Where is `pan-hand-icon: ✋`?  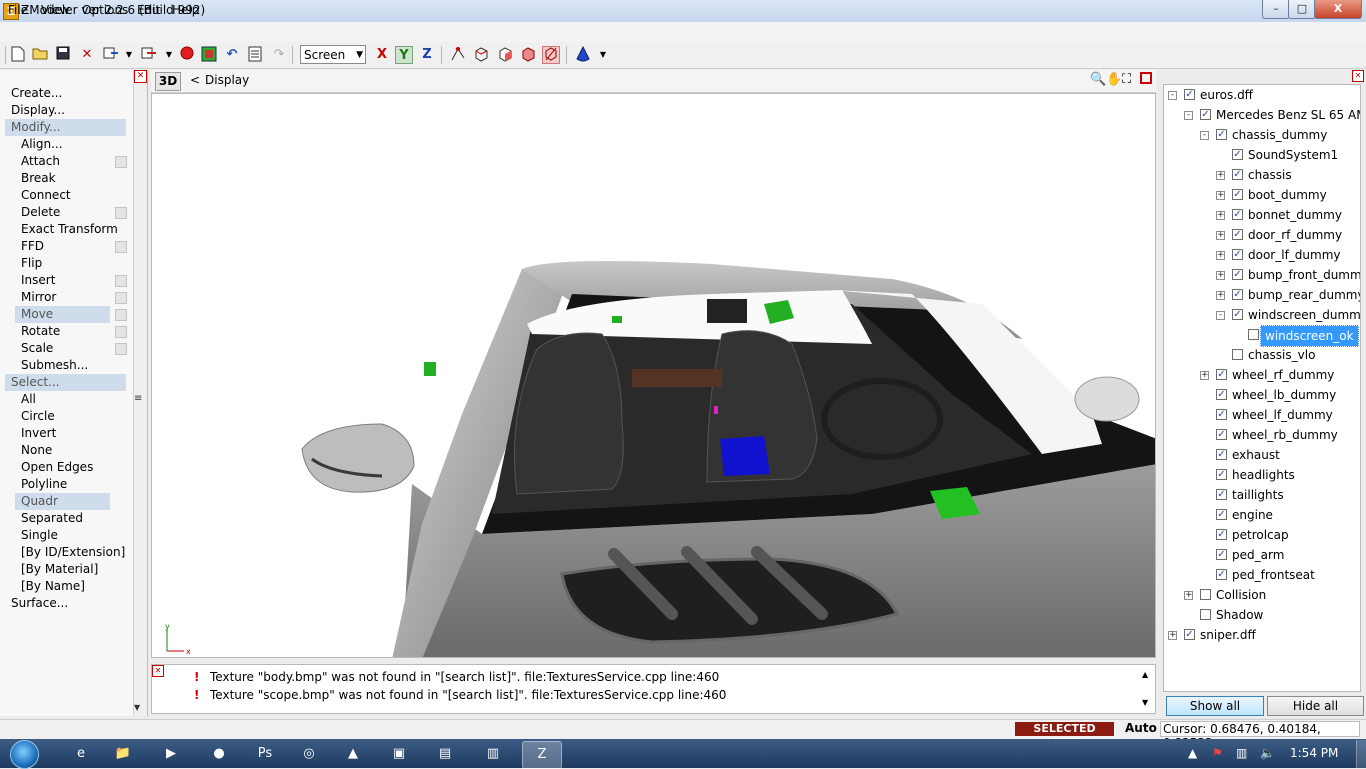 pan-hand-icon: ✋ is located at coordinates (1114, 79).